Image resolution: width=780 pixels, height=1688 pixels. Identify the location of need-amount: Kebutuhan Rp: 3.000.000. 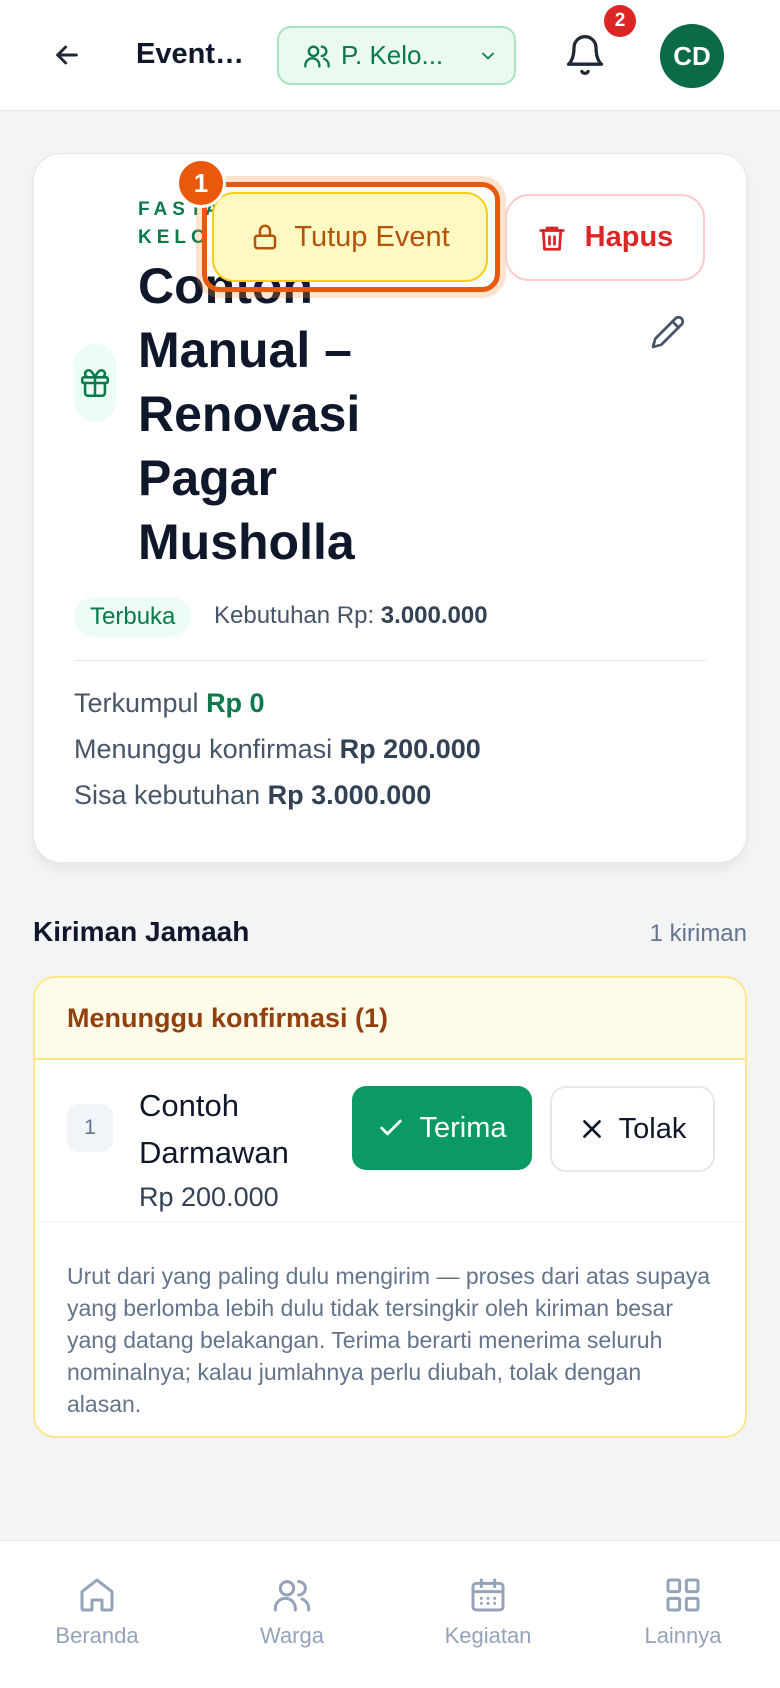
(351, 616).